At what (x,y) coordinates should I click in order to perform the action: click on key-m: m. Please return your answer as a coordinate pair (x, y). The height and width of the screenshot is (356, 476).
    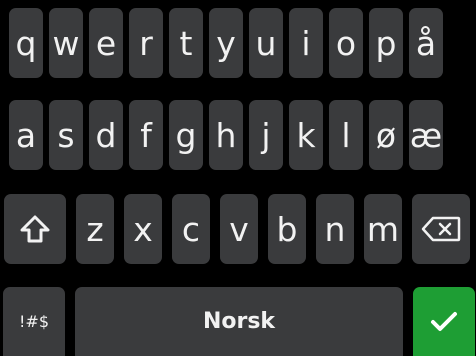
    Looking at the image, I should click on (383, 229).